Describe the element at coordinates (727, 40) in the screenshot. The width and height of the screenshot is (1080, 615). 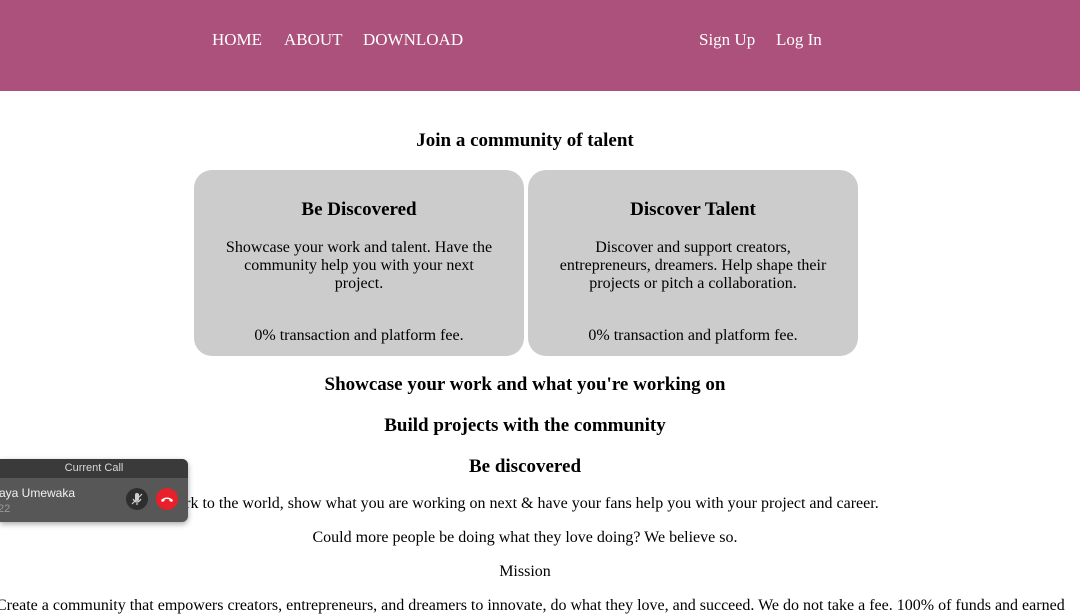
I see `sign-up-link: Sign Up` at that location.